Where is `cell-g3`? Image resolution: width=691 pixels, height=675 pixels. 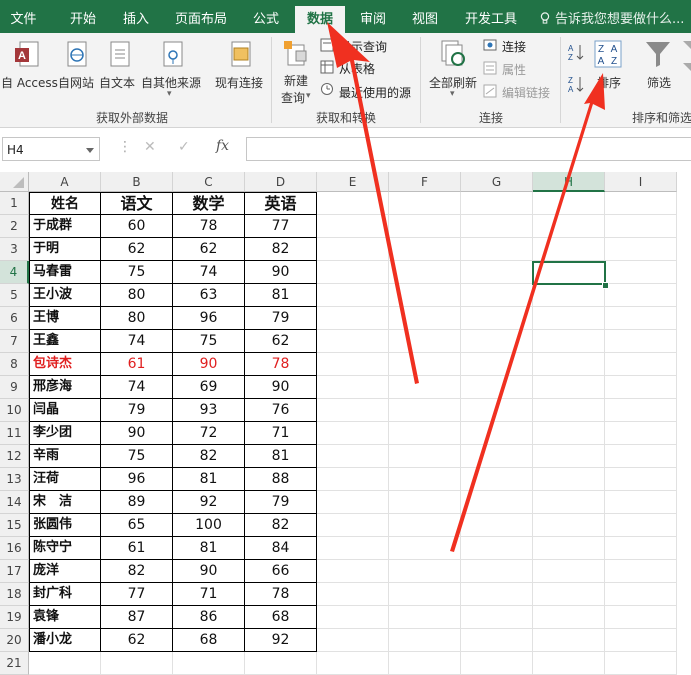 cell-g3 is located at coordinates (497, 249).